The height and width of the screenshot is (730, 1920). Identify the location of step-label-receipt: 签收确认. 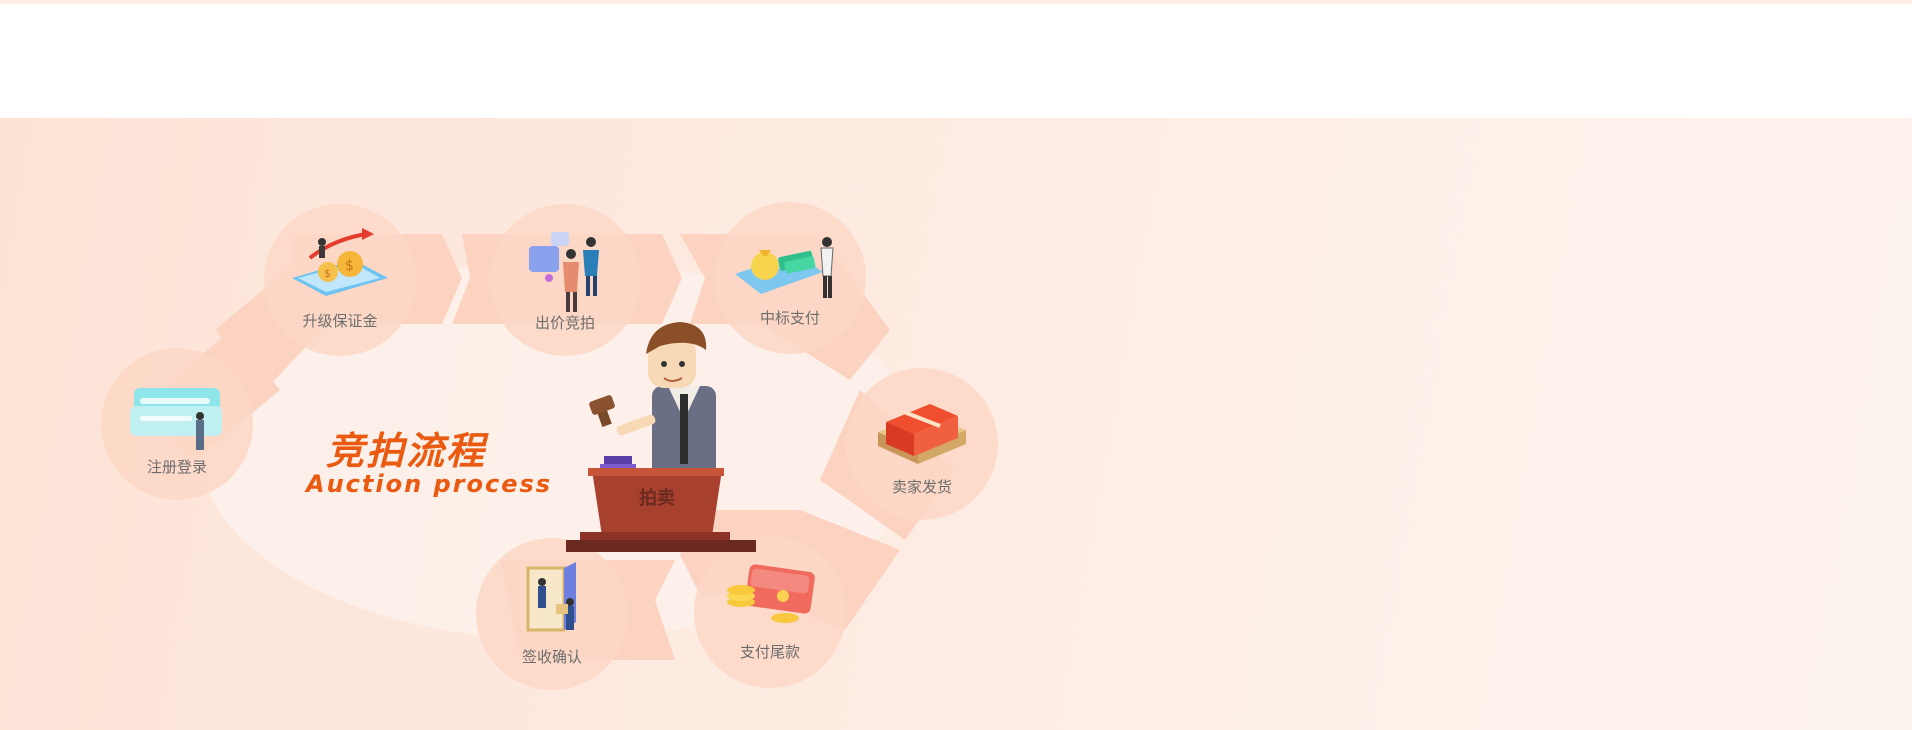
(551, 657).